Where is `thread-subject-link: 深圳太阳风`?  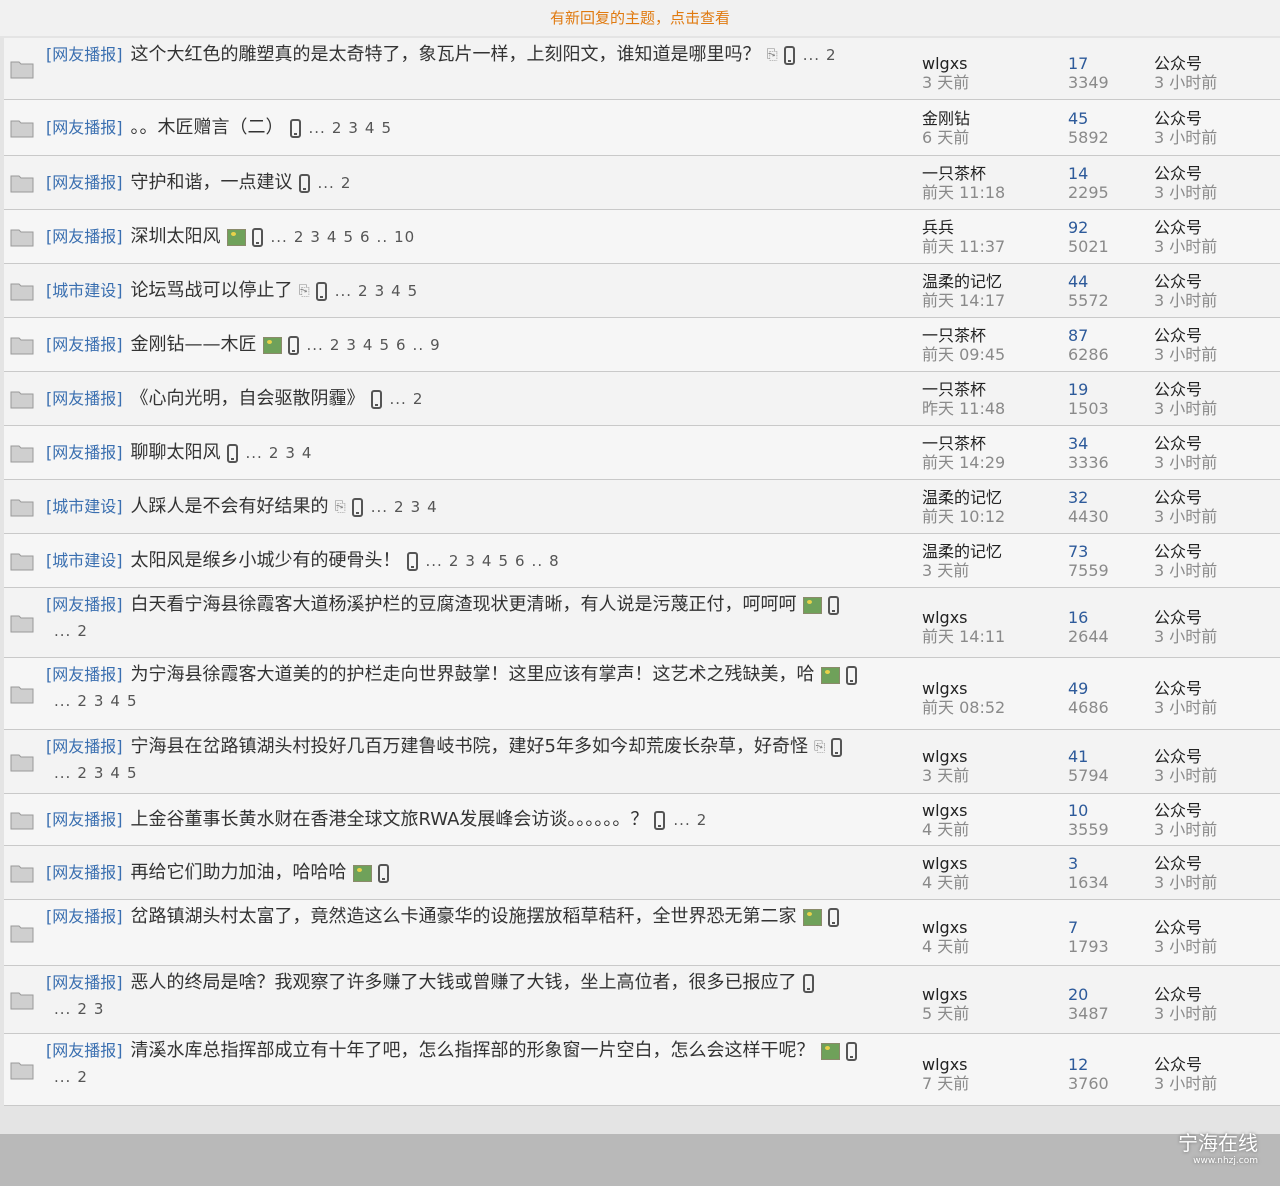 thread-subject-link: 深圳太阳风 is located at coordinates (176, 236).